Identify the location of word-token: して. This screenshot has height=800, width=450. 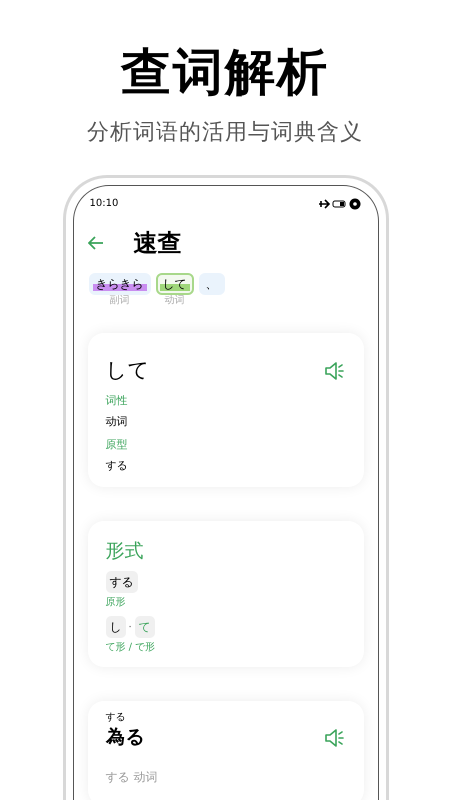
(175, 284).